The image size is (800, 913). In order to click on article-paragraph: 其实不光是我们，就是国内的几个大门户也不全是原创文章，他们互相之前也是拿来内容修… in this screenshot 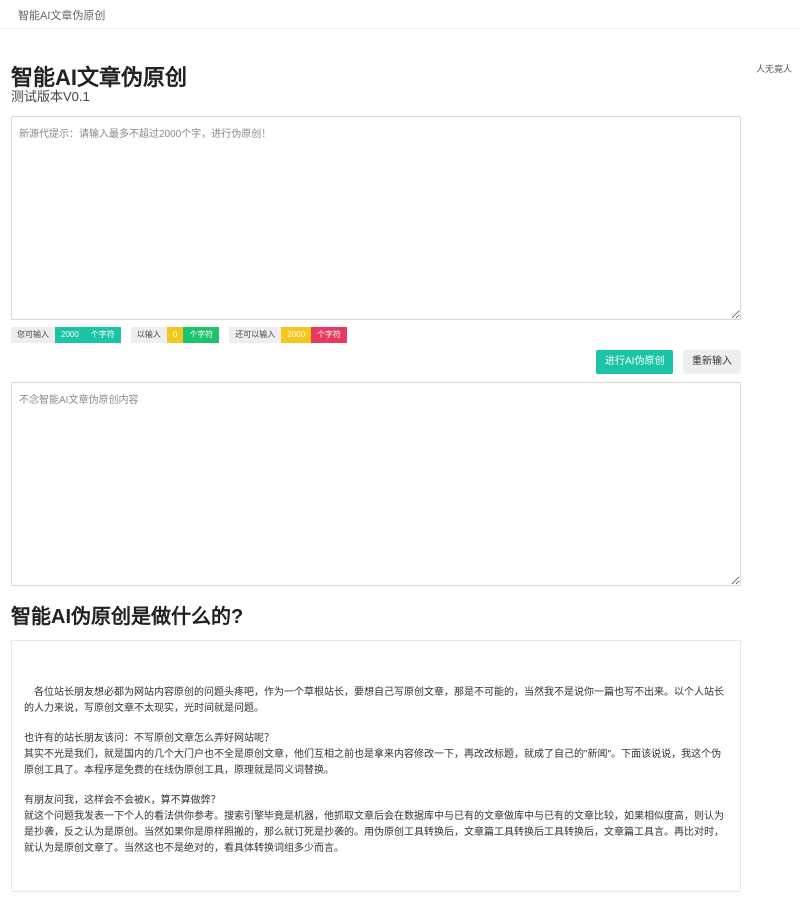, I will do `click(373, 762)`.